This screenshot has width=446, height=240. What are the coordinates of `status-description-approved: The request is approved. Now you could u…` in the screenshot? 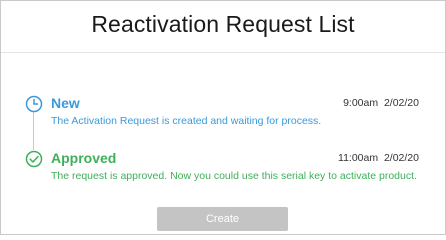 It's located at (234, 176).